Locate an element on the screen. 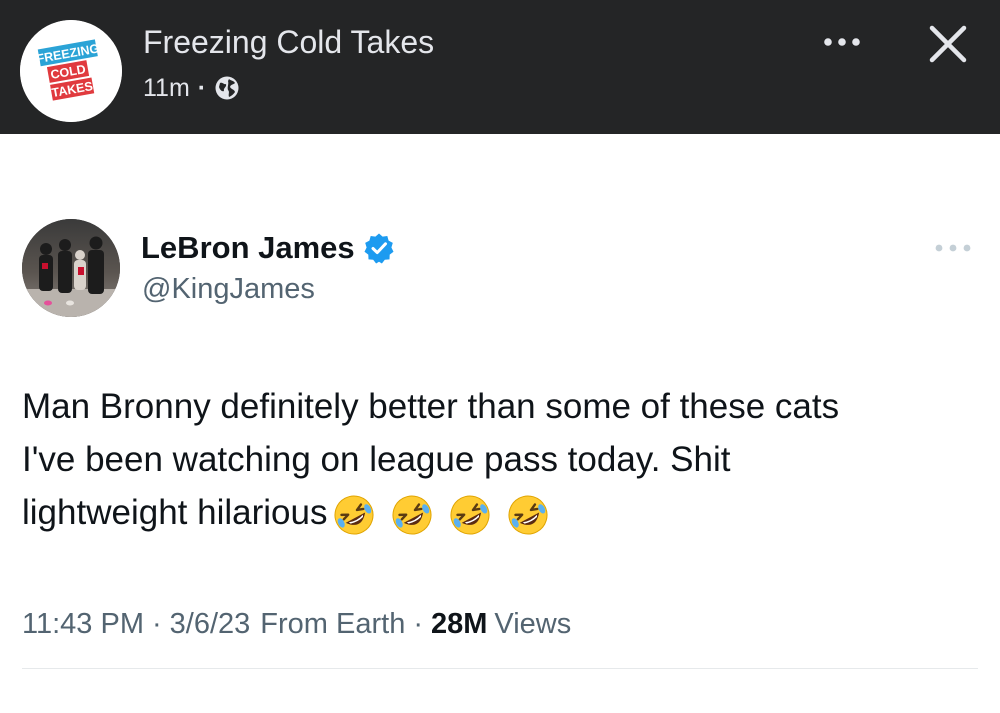 This screenshot has width=1000, height=713. author-name-text: LeBron James is located at coordinates (248, 247).